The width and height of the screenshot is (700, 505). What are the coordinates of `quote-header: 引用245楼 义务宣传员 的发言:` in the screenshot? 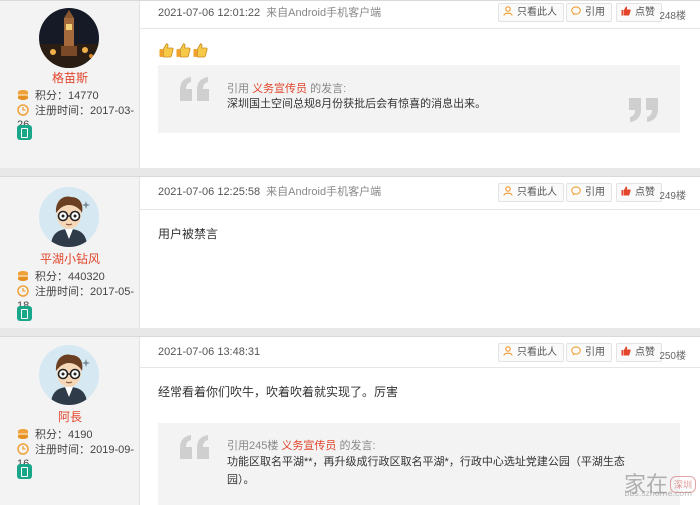 It's located at (301, 446).